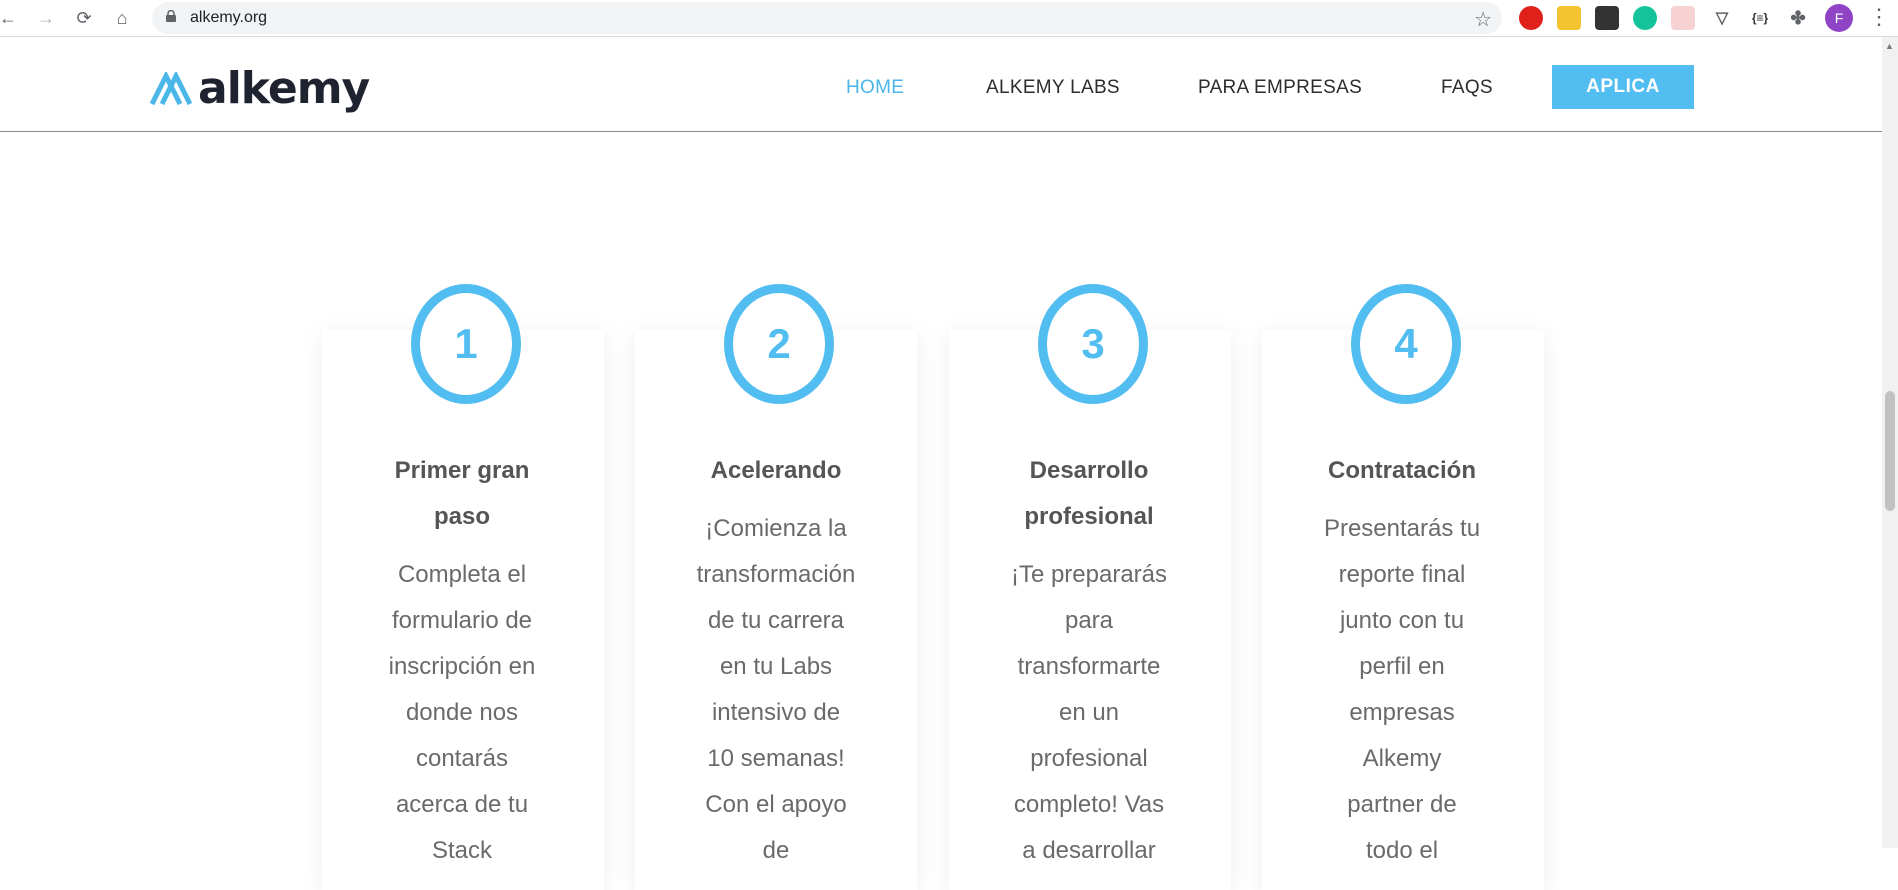 This screenshot has height=890, width=1898. I want to click on step-title: Desarrollo profesional, so click(1089, 494).